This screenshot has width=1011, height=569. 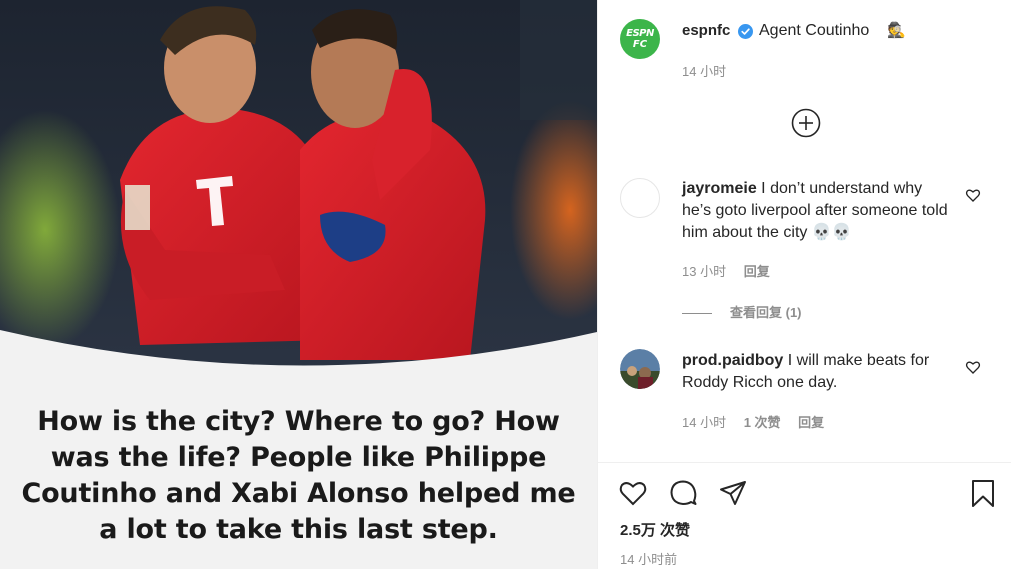 What do you see at coordinates (804, 45) in the screenshot?
I see `post-header: ESPN FC espnfc Agent Coutinho 🕵️ 14 小时` at bounding box center [804, 45].